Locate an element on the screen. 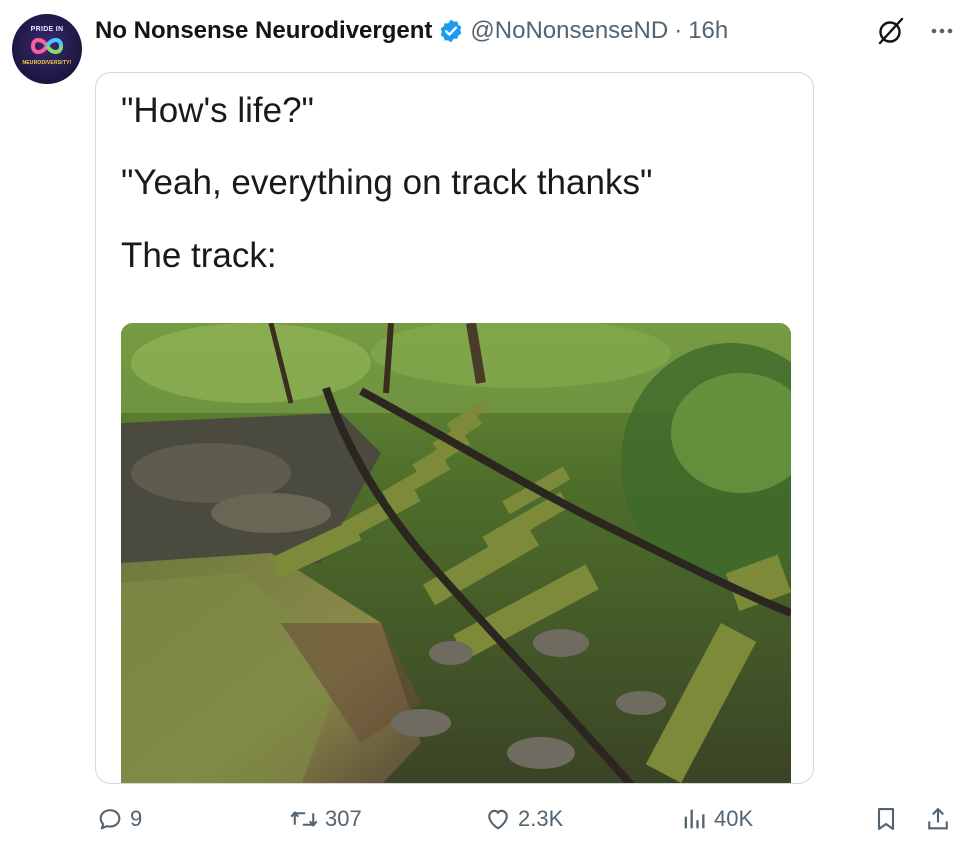 The height and width of the screenshot is (856, 976). views-icon is located at coordinates (694, 819).